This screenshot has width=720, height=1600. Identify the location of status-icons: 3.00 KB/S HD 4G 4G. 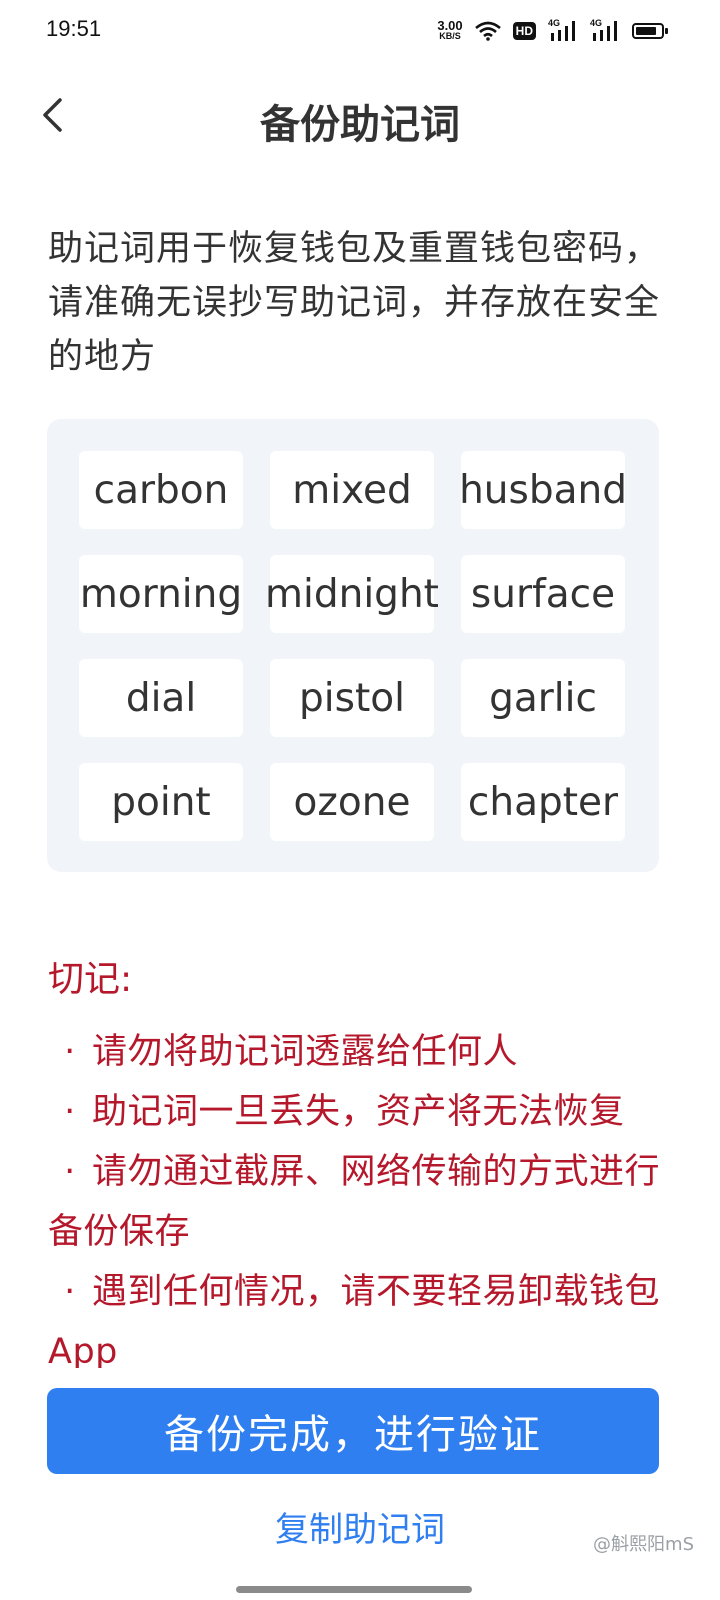
(552, 31).